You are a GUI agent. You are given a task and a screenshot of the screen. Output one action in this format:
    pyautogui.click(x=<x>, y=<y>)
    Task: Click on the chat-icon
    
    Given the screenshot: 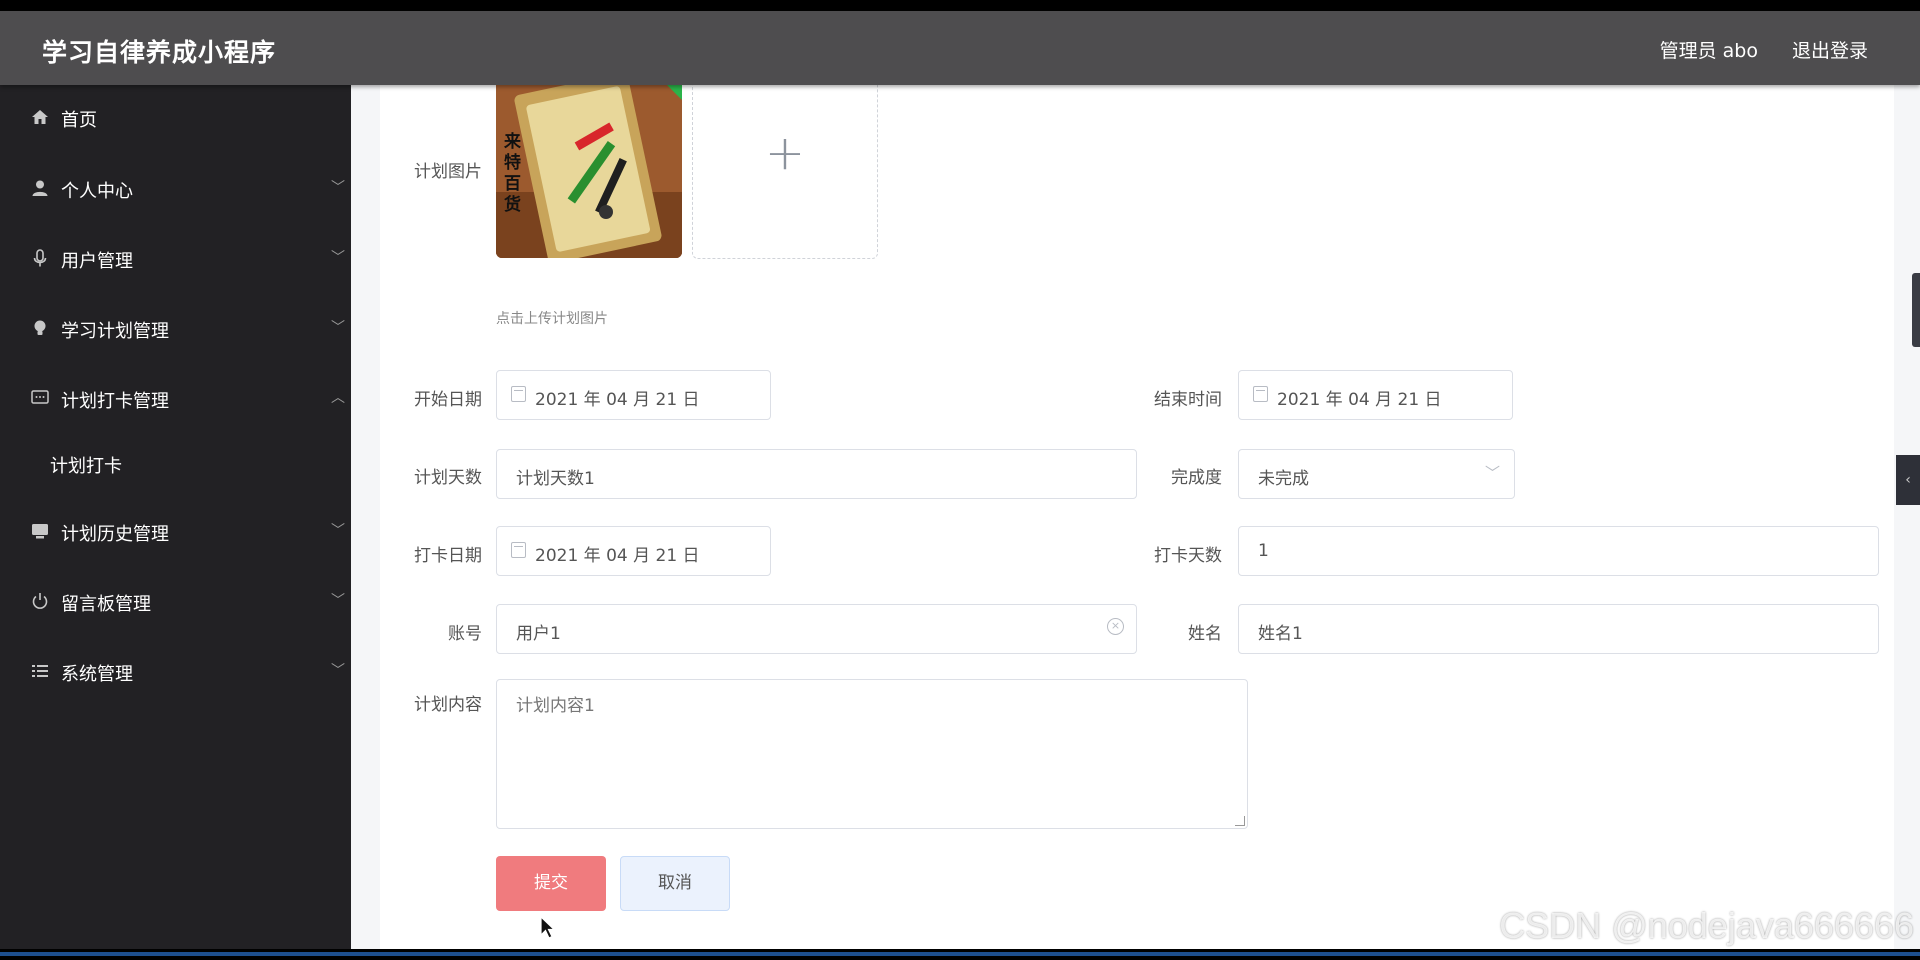 What is the action you would take?
    pyautogui.click(x=40, y=399)
    